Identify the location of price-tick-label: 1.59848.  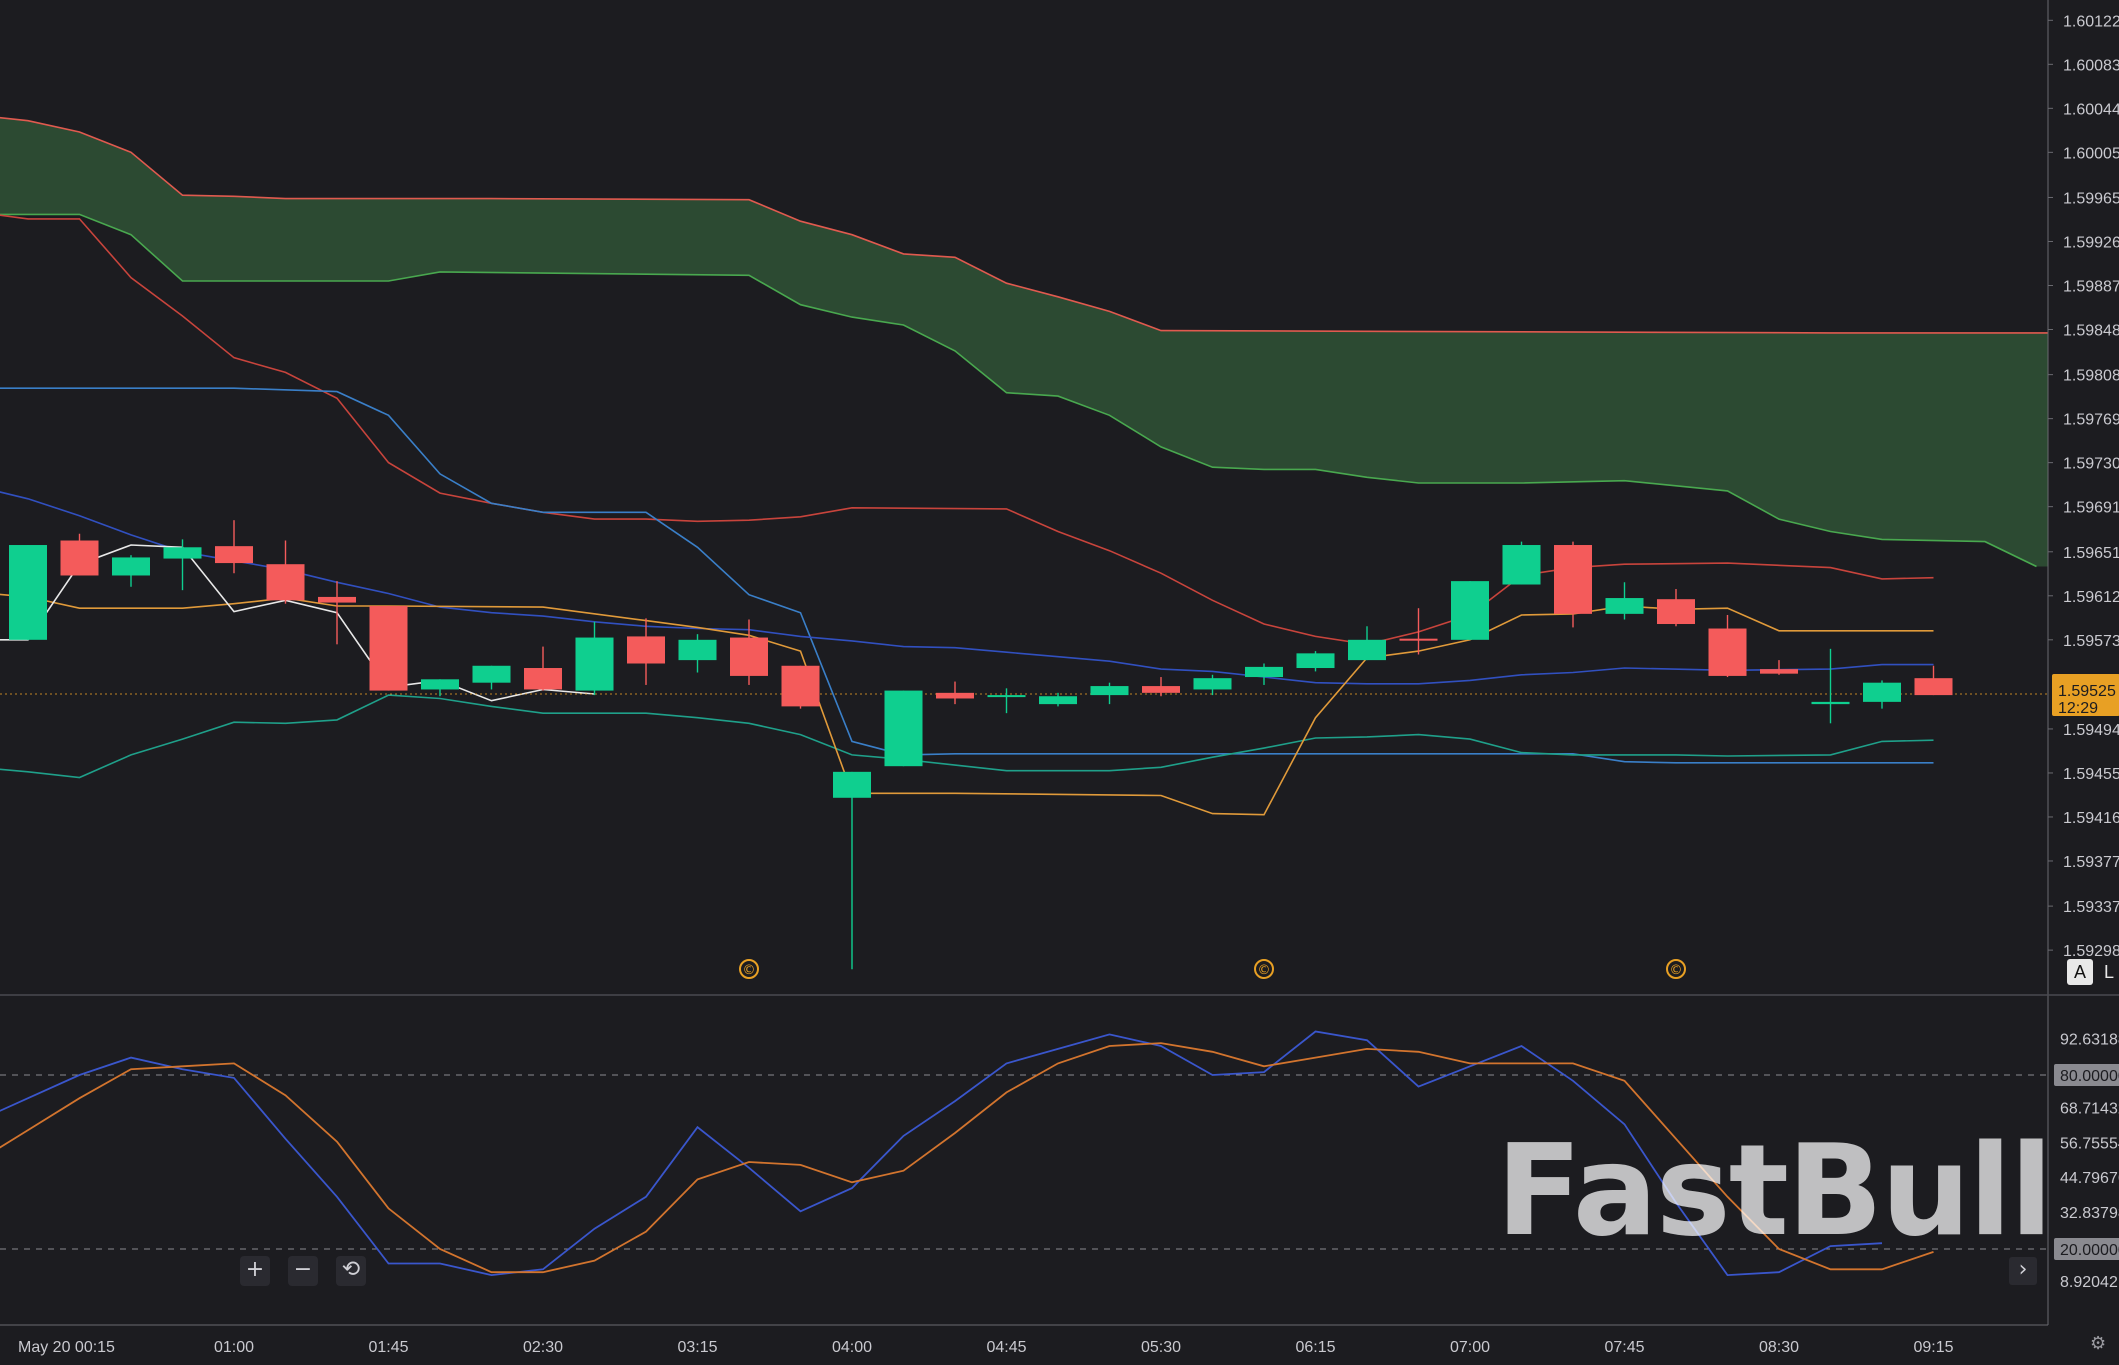
(2091, 330).